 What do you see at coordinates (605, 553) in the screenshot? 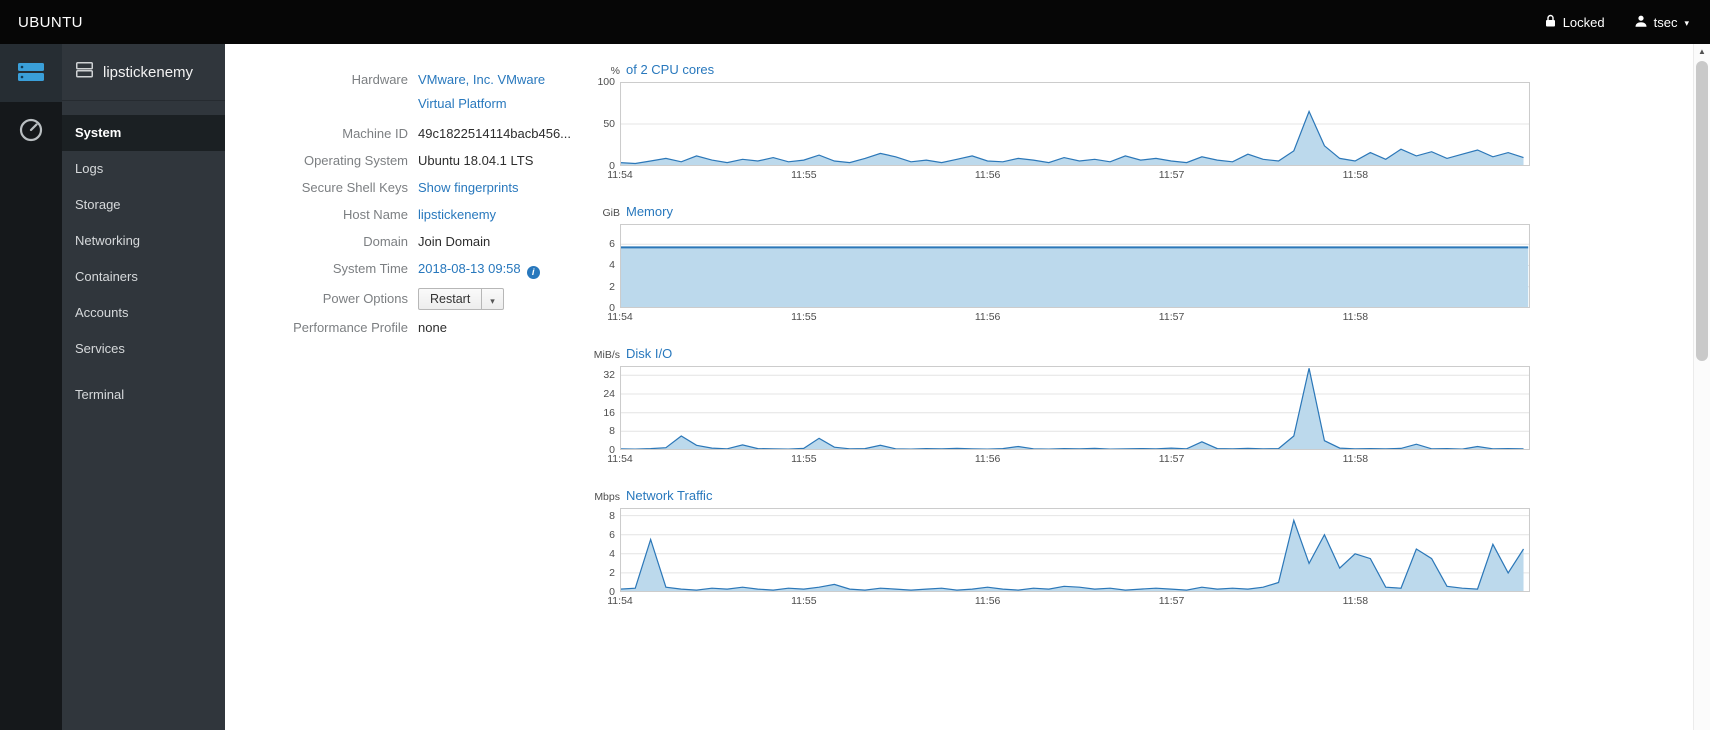
I see `network-y-axis: 02468` at bounding box center [605, 553].